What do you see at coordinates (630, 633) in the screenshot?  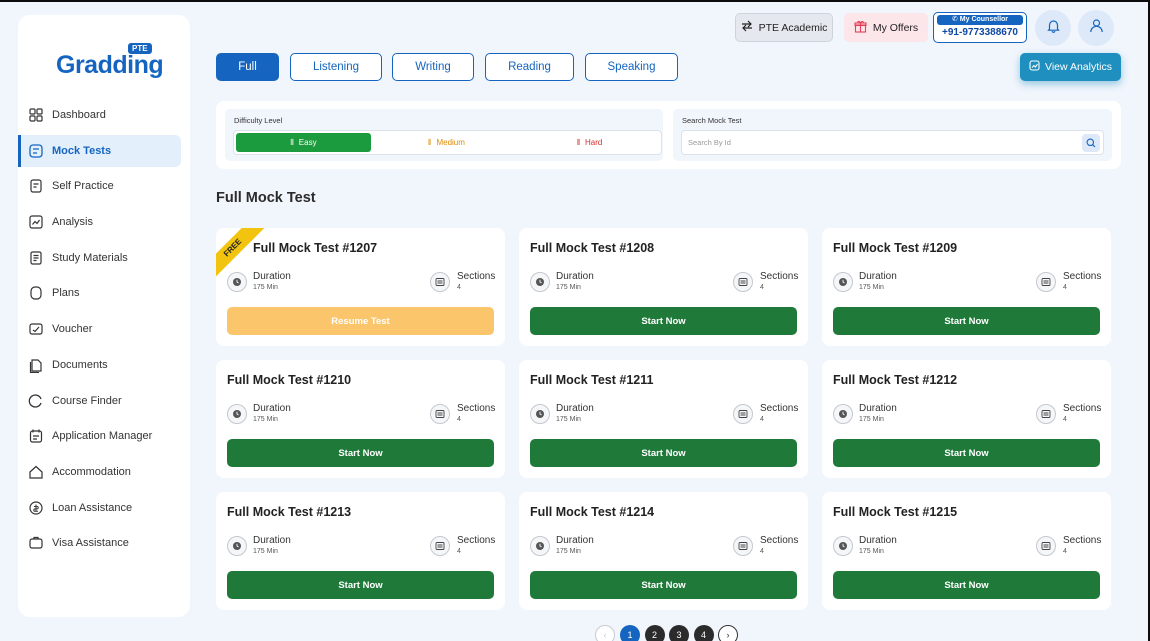 I see `page-1-button: 1` at bounding box center [630, 633].